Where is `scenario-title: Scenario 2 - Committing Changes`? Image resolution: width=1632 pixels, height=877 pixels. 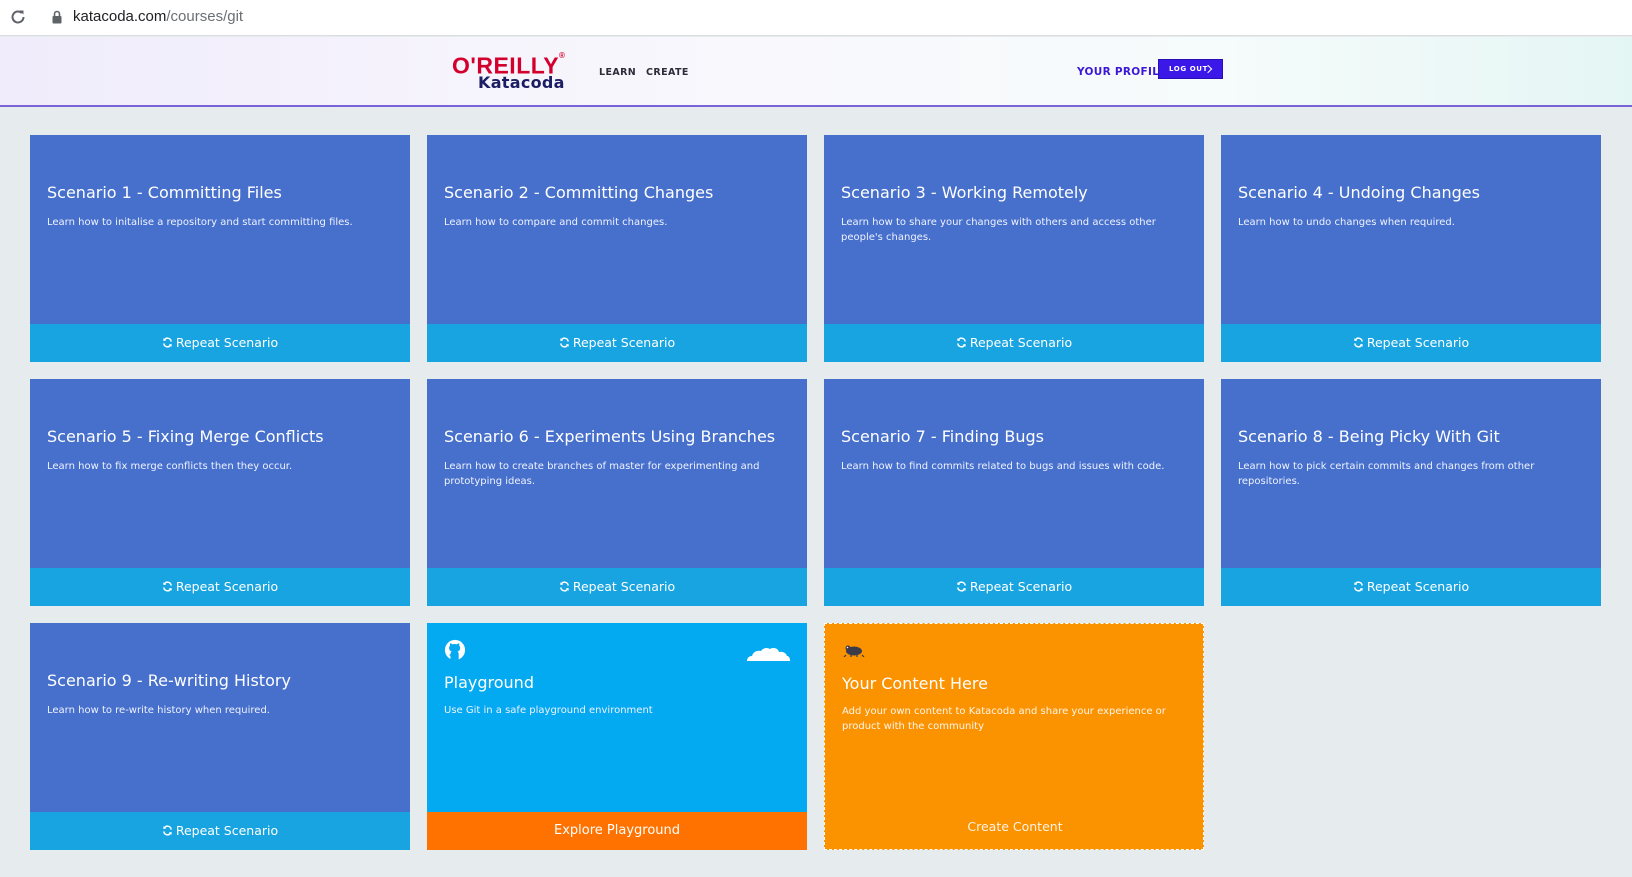
scenario-title: Scenario 2 - Committing Changes is located at coordinates (579, 192).